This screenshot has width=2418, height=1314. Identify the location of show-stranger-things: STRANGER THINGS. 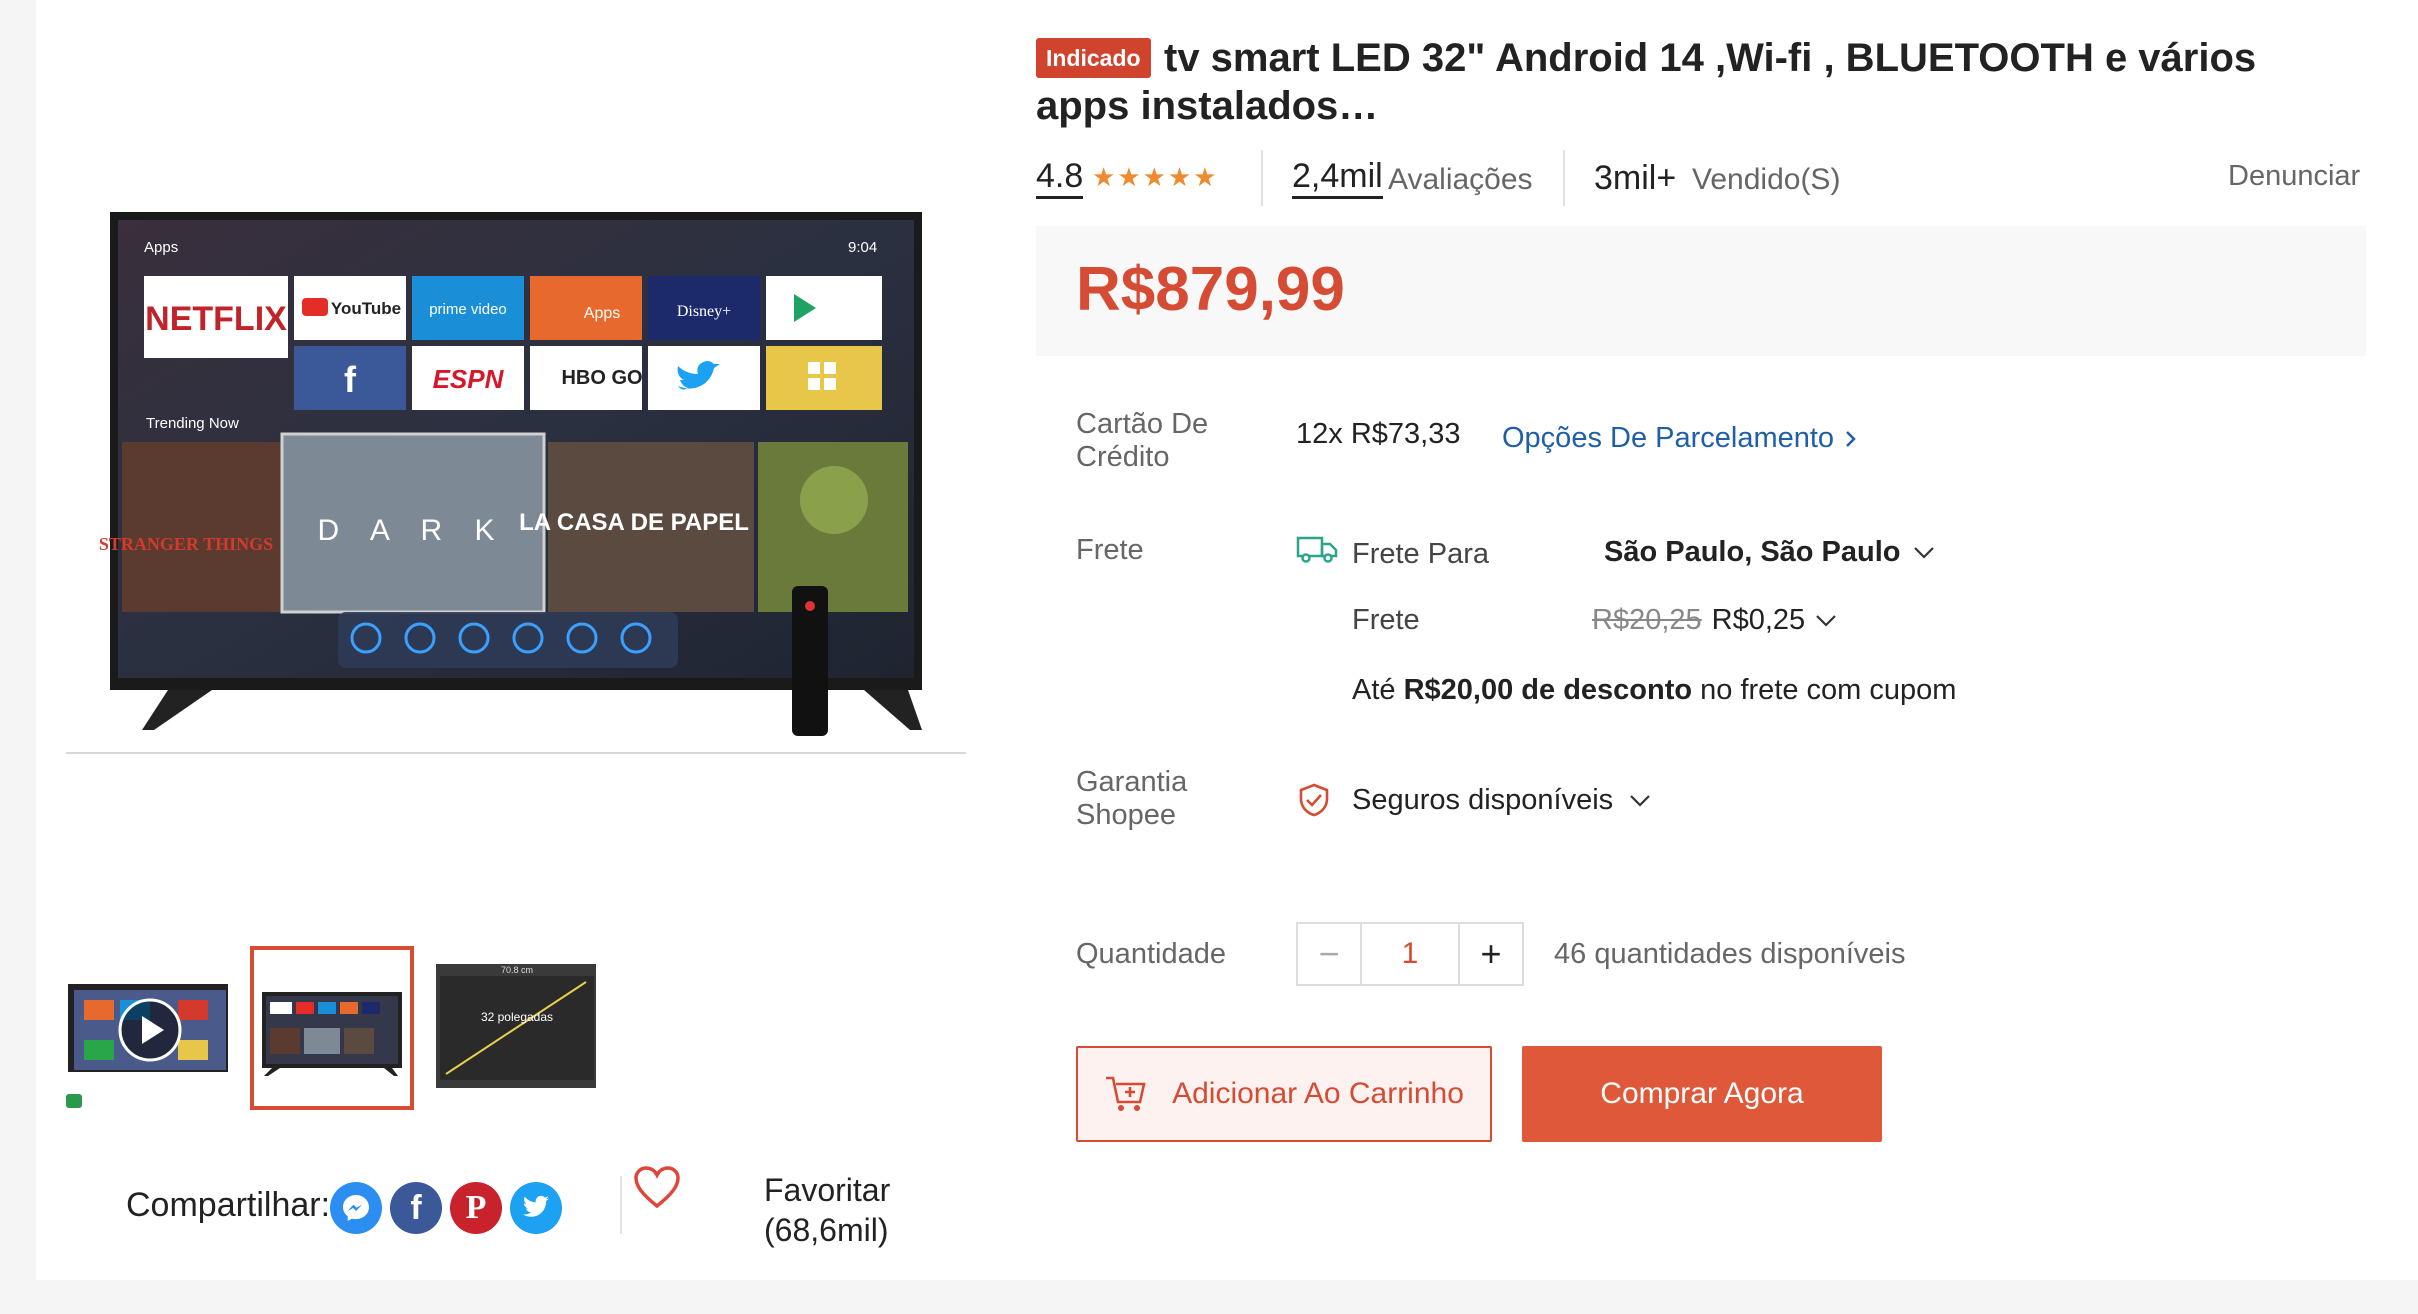
(186, 544).